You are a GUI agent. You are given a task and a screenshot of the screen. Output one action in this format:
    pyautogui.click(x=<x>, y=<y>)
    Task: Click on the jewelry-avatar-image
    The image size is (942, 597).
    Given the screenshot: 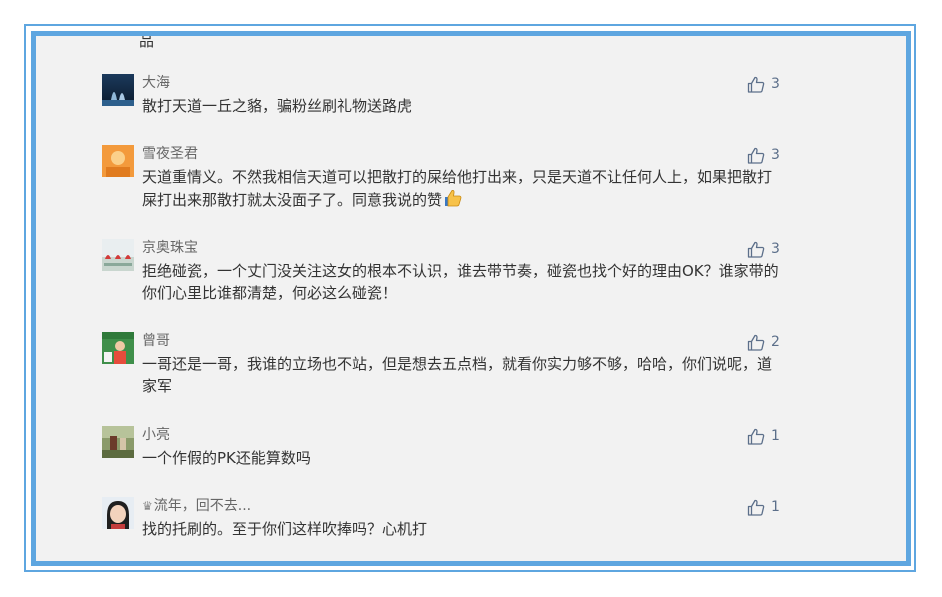 What is the action you would take?
    pyautogui.click(x=118, y=255)
    